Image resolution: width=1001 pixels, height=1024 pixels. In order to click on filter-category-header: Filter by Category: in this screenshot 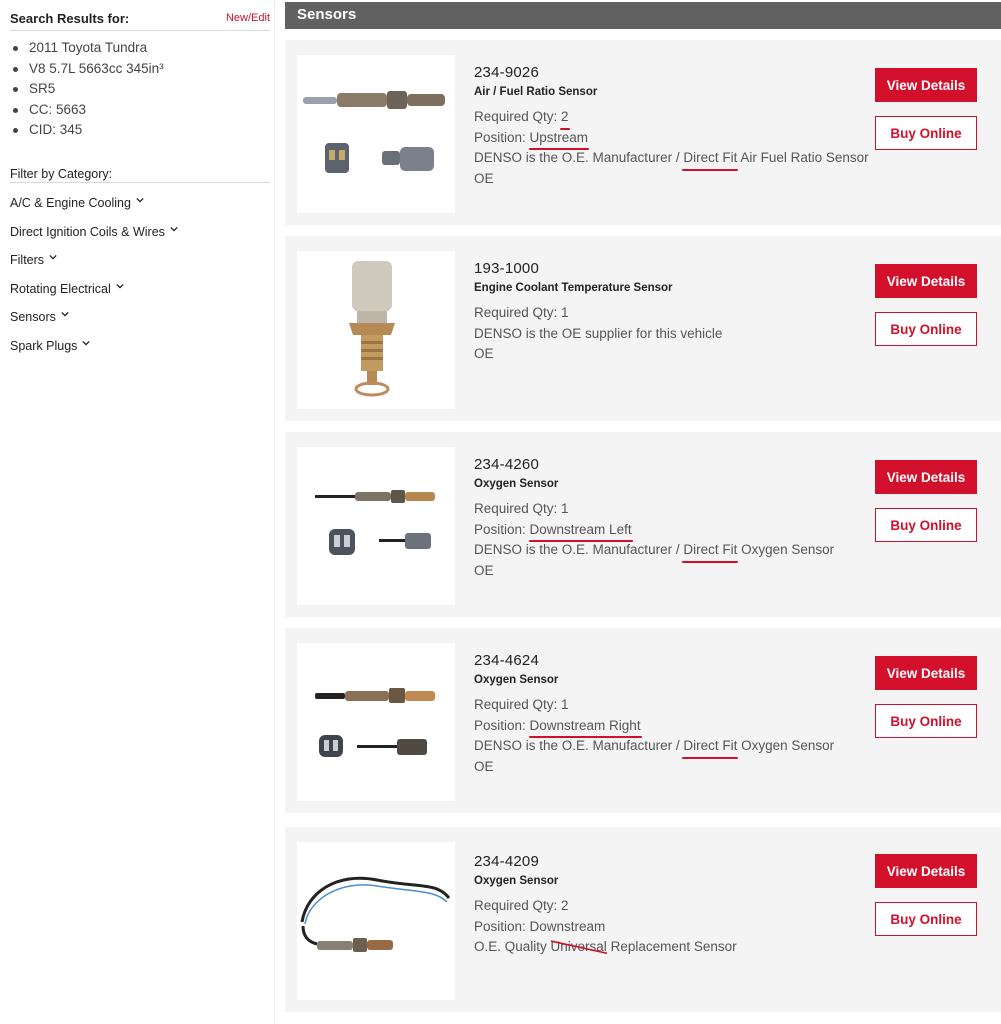, I will do `click(140, 174)`.